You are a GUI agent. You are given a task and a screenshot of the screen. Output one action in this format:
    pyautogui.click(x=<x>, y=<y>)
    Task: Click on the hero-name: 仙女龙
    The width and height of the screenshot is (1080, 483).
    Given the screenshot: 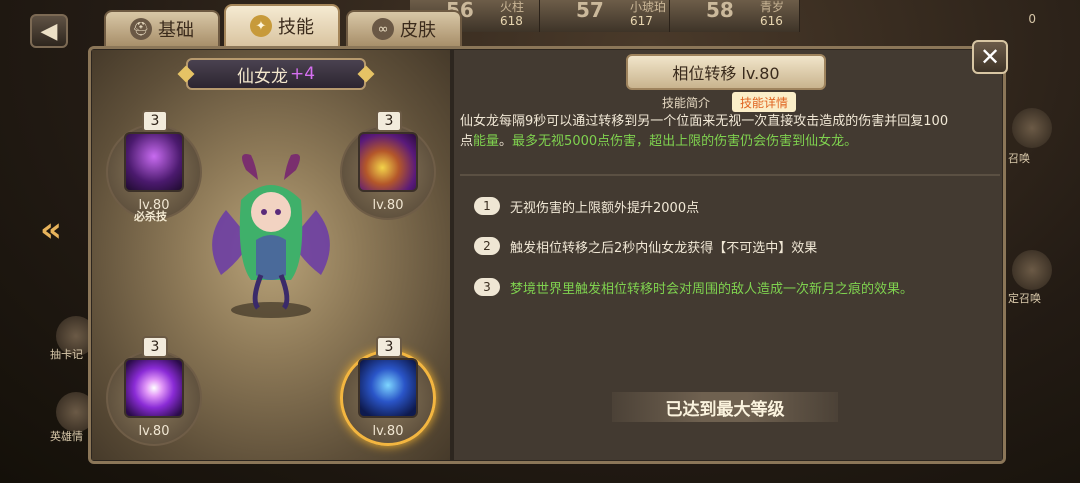 What is the action you would take?
    pyautogui.click(x=262, y=76)
    